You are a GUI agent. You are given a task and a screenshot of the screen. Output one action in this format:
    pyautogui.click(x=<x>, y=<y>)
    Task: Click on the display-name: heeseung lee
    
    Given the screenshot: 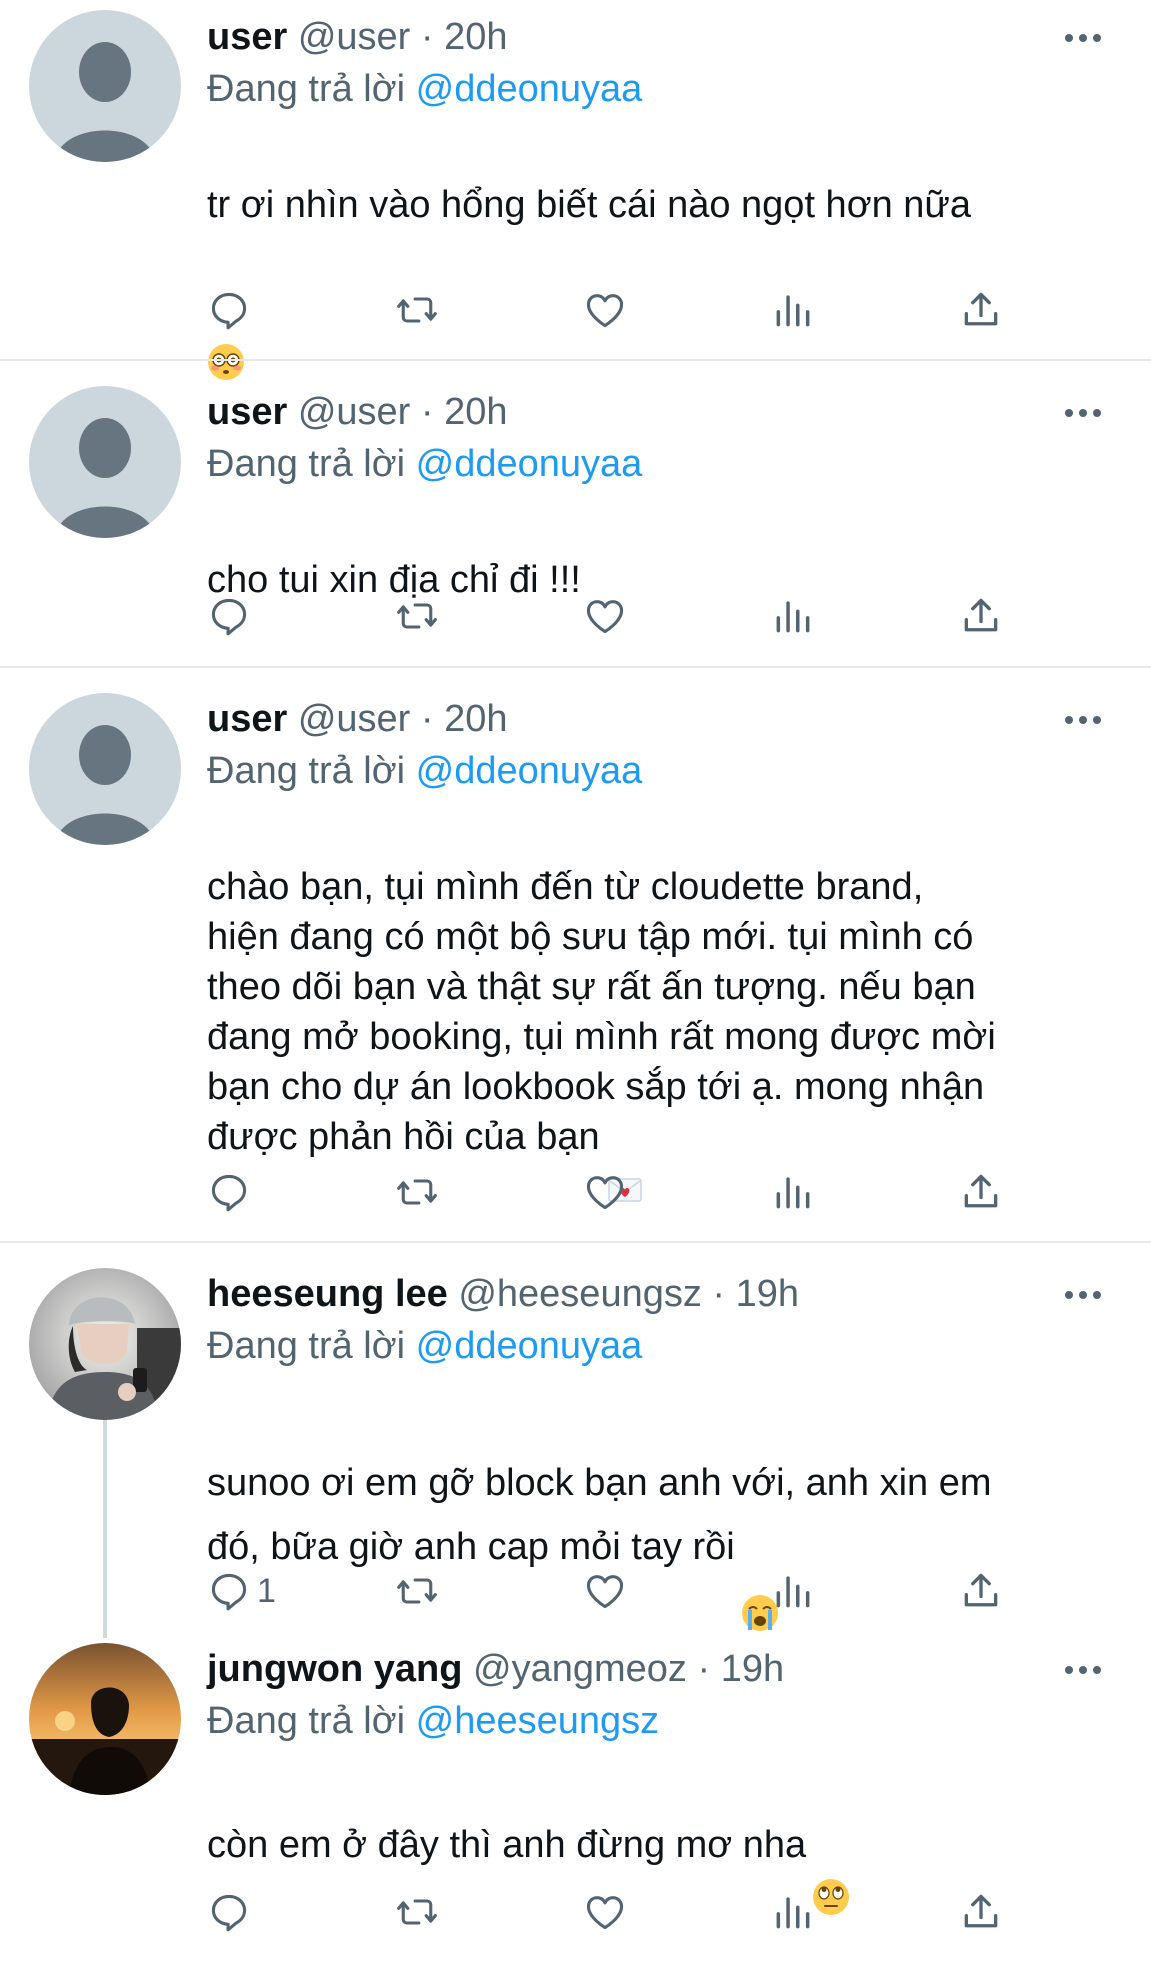 What is the action you would take?
    pyautogui.click(x=327, y=1294)
    